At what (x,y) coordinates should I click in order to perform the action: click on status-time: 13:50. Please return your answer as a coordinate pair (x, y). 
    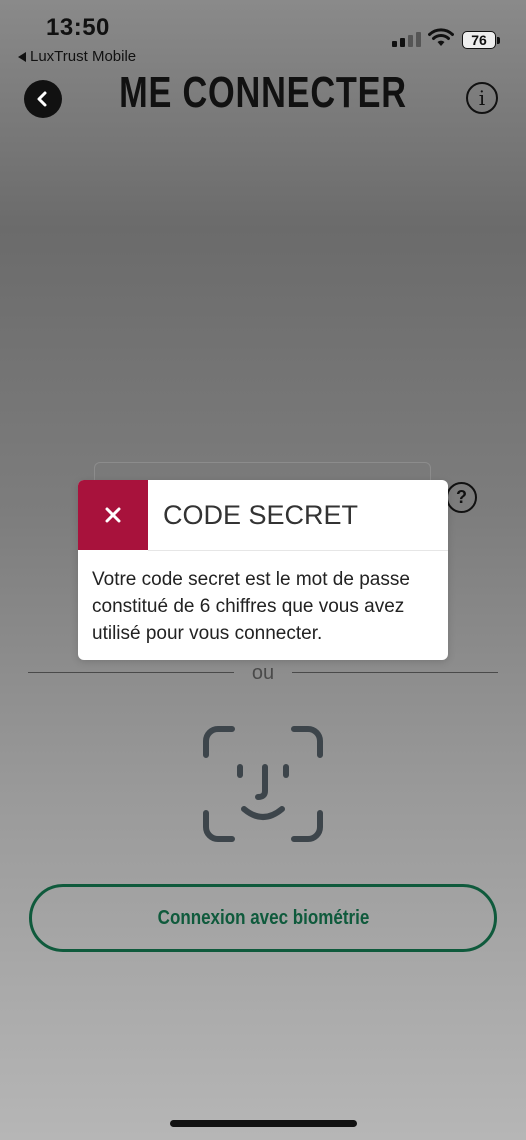
    Looking at the image, I should click on (78, 27).